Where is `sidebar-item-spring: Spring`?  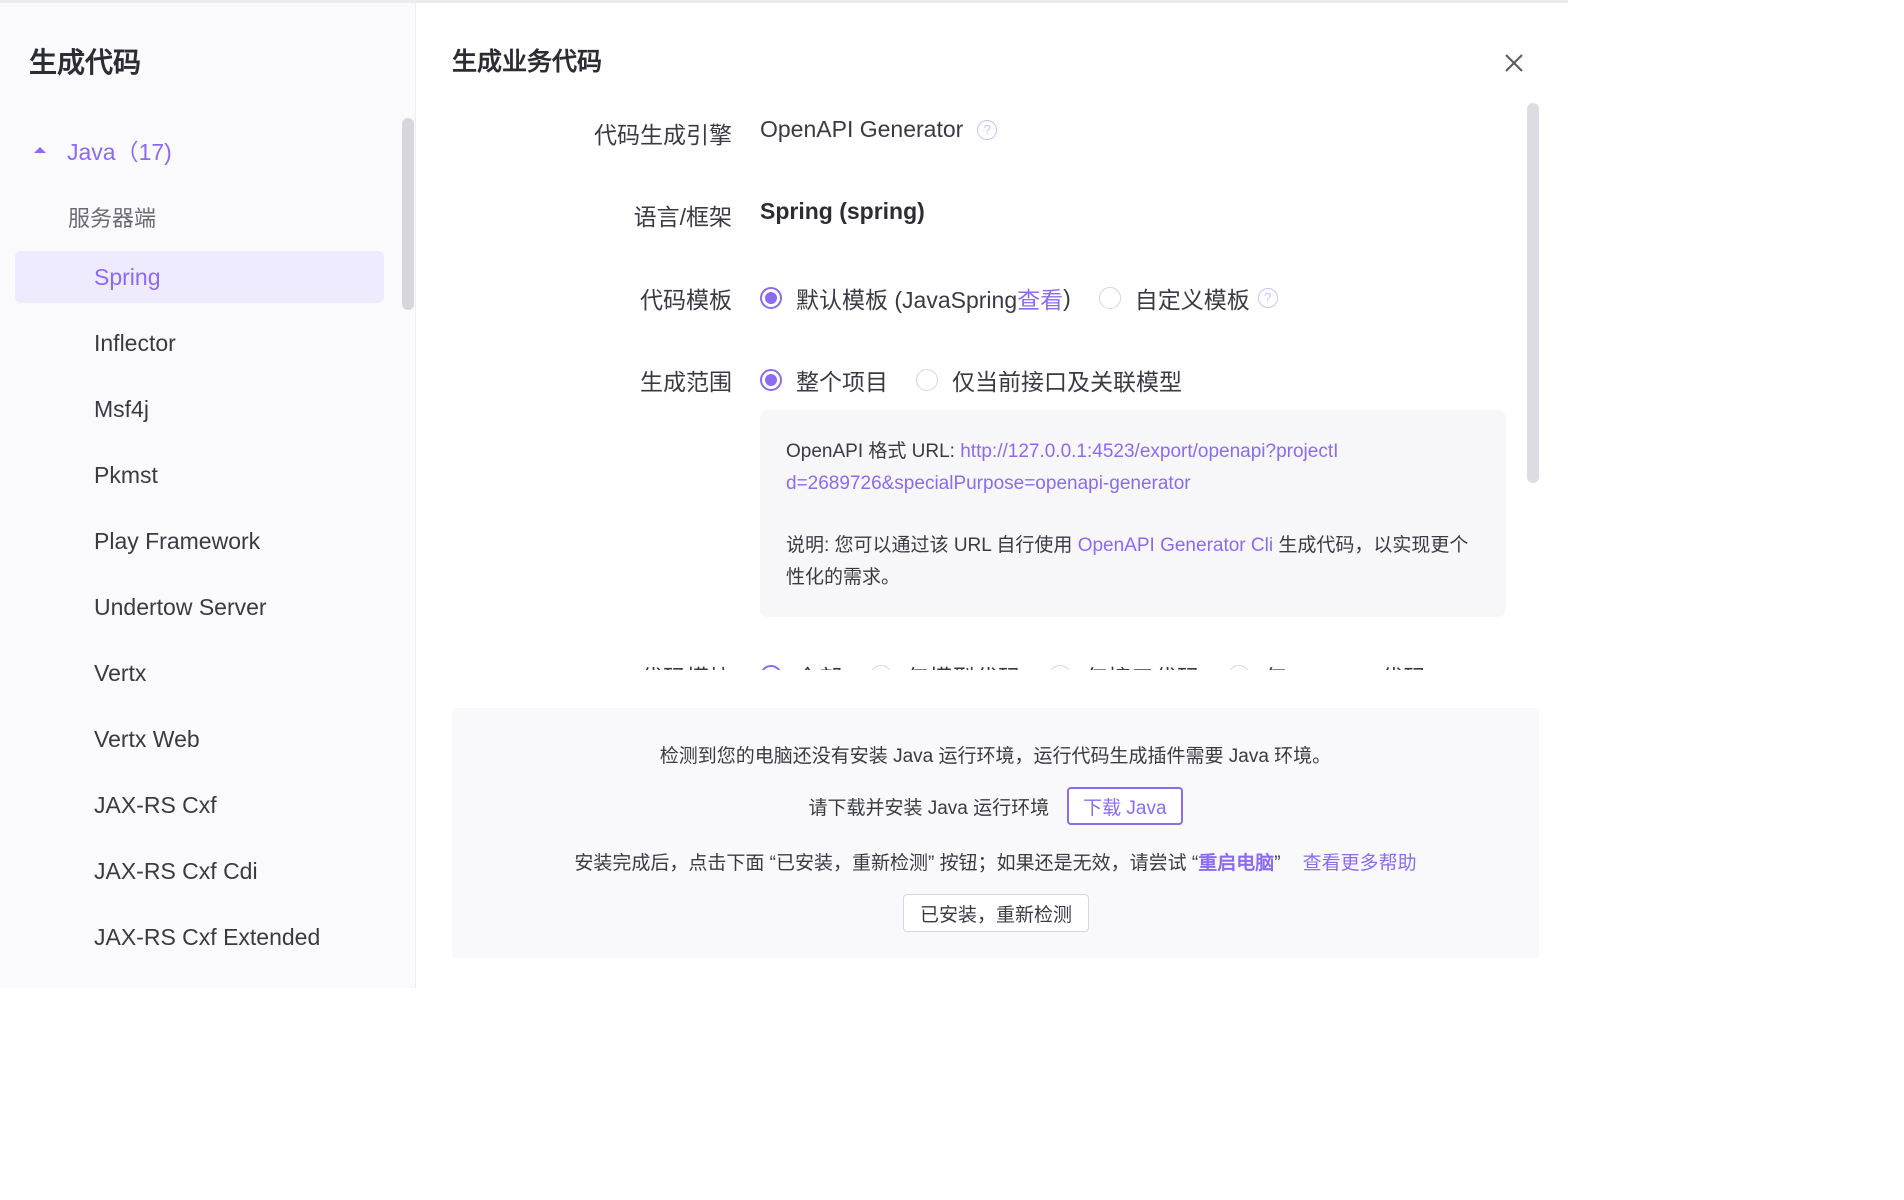 sidebar-item-spring: Spring is located at coordinates (199, 277).